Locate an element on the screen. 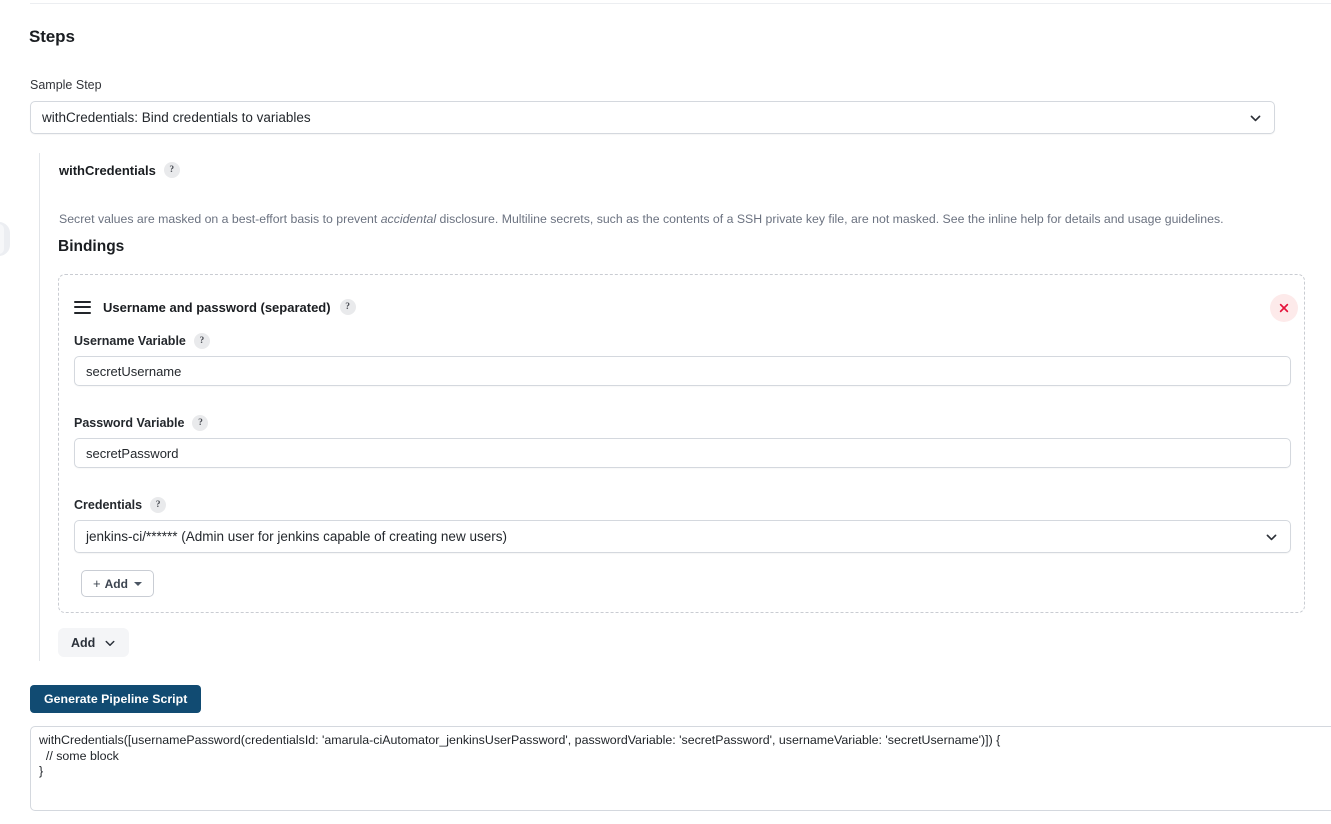 The image size is (1331, 824). add-binding-option-button: + Add is located at coordinates (117, 583).